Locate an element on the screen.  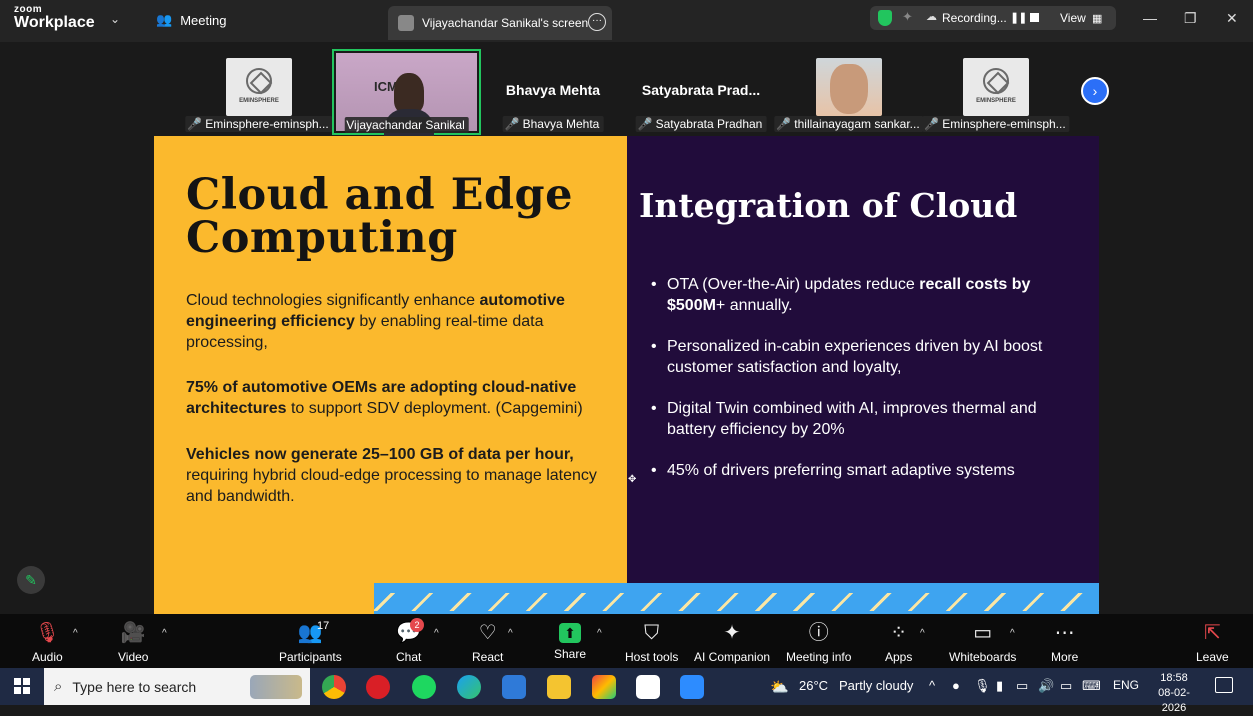
more-options-icon: ··· is located at coordinates (597, 22).